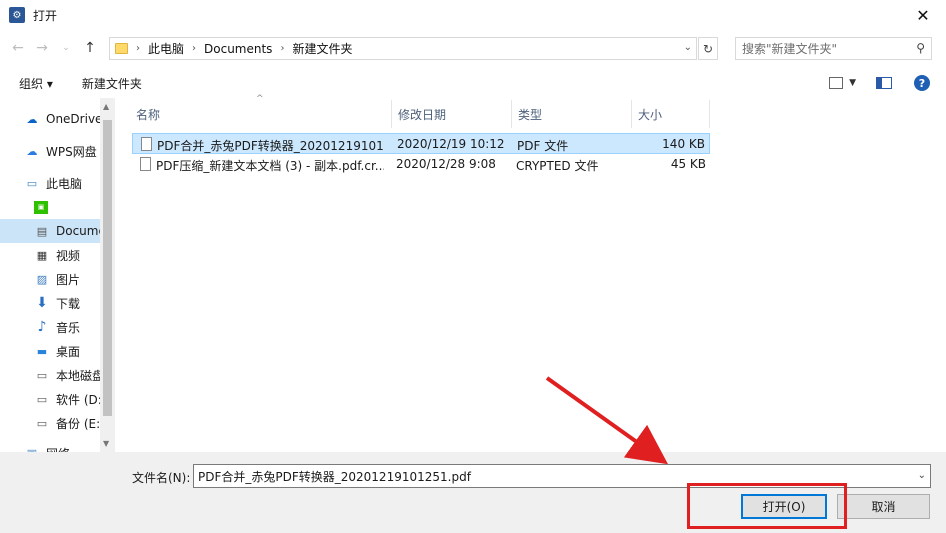  What do you see at coordinates (106, 443) in the screenshot?
I see `scroll-down-icon: ▼` at bounding box center [106, 443].